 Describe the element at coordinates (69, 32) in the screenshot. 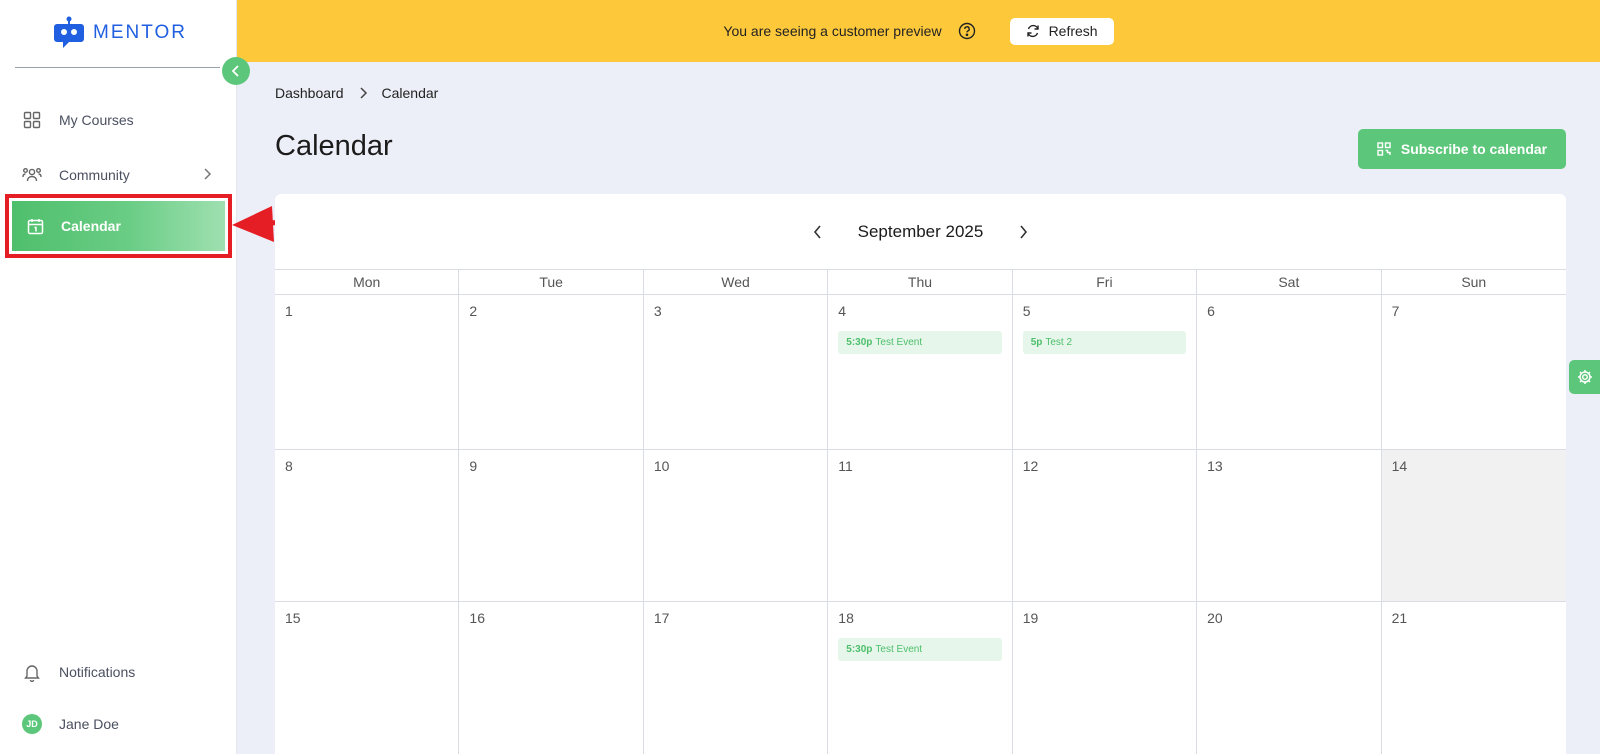

I see `robot-chat-icon` at that location.